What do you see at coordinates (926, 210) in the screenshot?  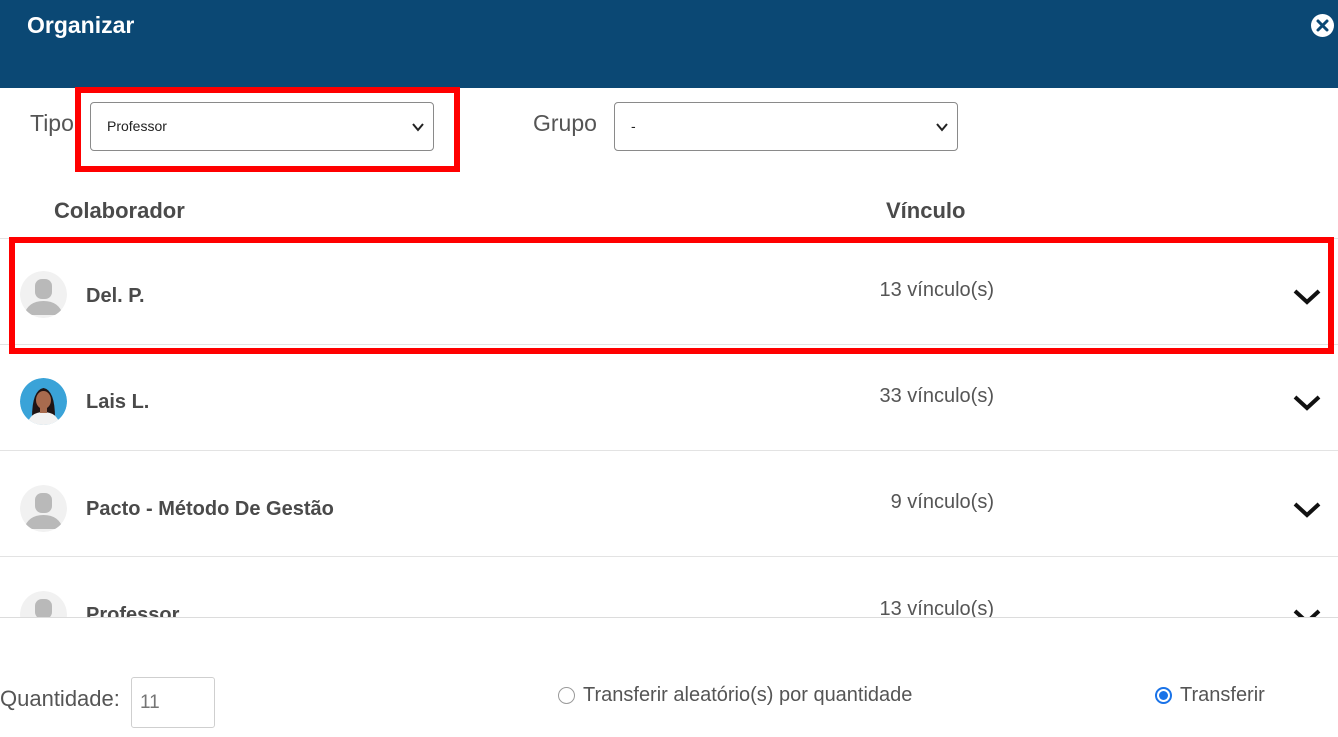 I see `column-header-vinculo: Vínculo` at bounding box center [926, 210].